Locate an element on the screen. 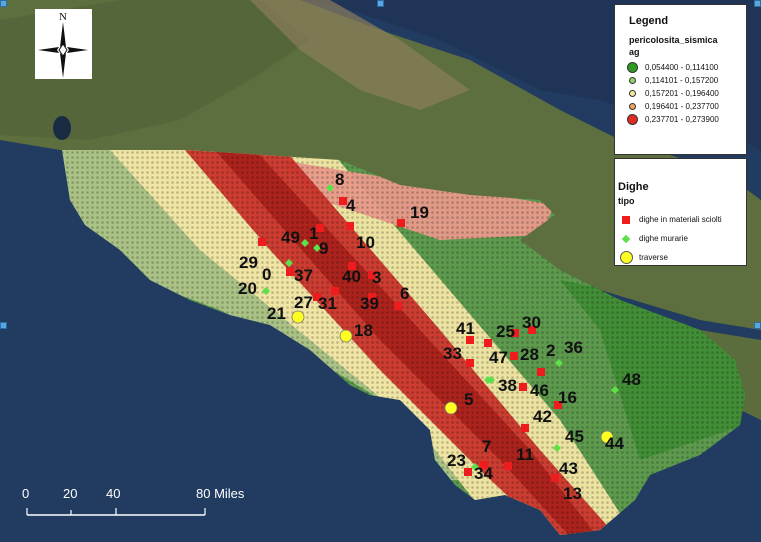 The height and width of the screenshot is (542, 761). dam-label: 38 is located at coordinates (507, 385).